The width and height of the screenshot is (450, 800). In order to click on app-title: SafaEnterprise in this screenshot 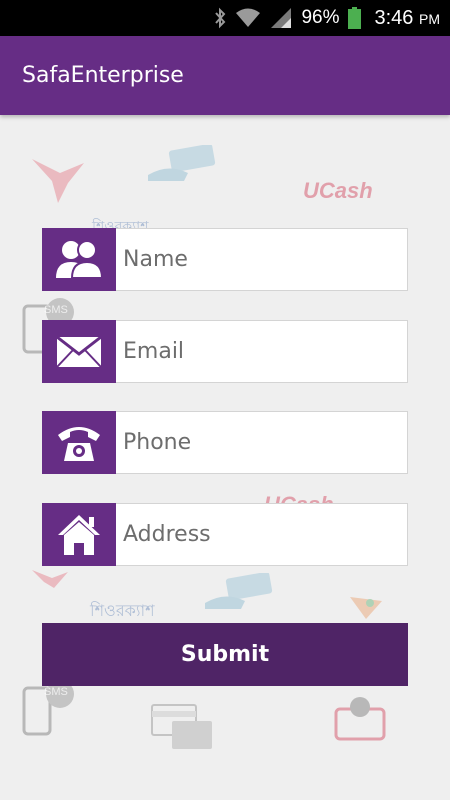, I will do `click(103, 75)`.